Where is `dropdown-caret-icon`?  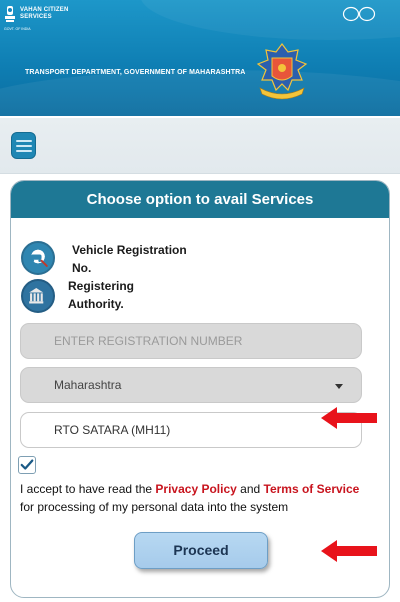 dropdown-caret-icon is located at coordinates (339, 386).